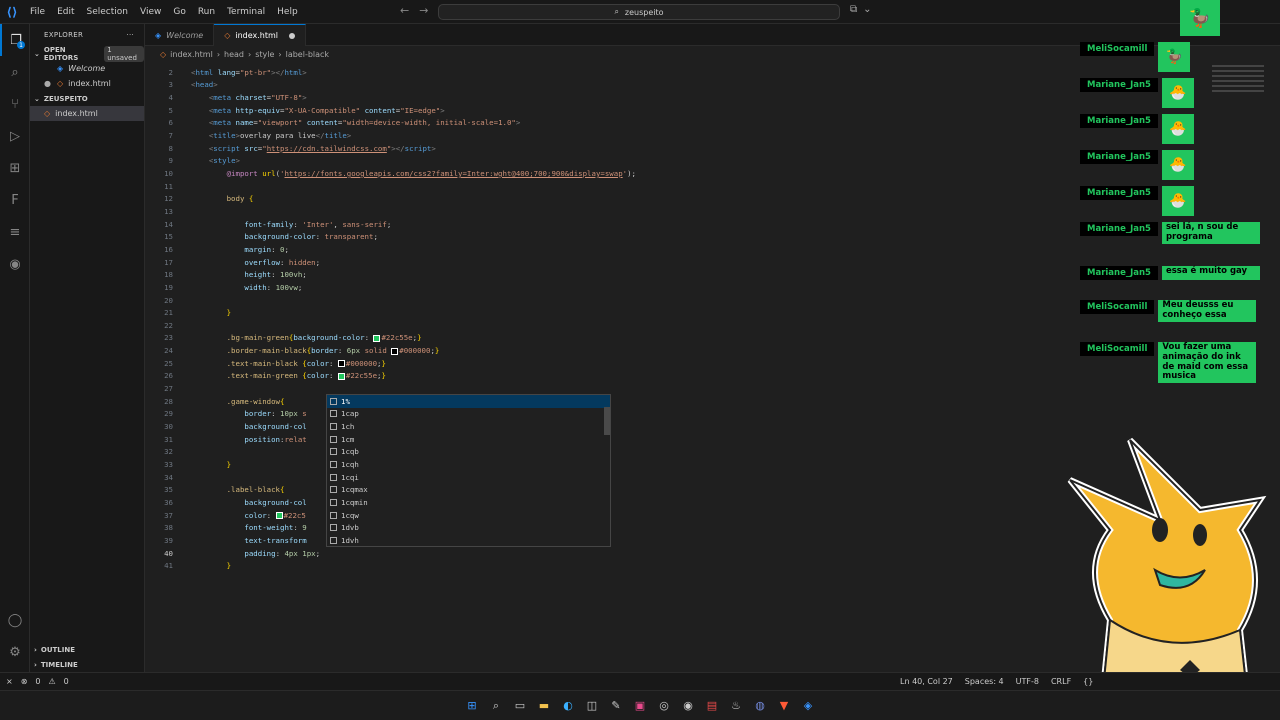 Image resolution: width=1280 pixels, height=720 pixels. What do you see at coordinates (87, 113) in the screenshot?
I see `project-file-index: ◇ index.html` at bounding box center [87, 113].